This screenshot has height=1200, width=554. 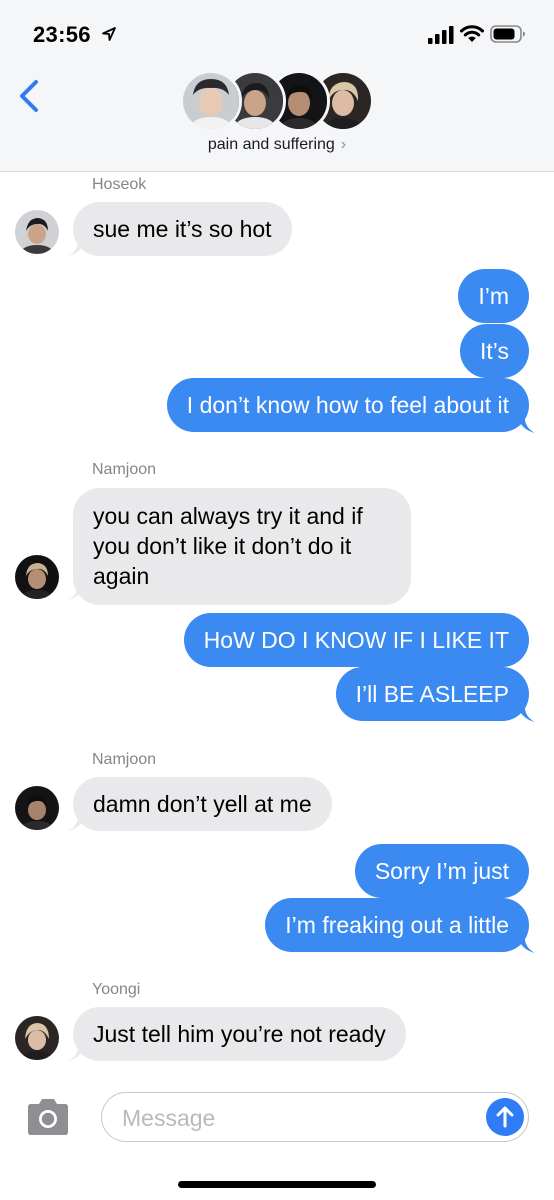 I want to click on location-arrow-icon, so click(x=109, y=34).